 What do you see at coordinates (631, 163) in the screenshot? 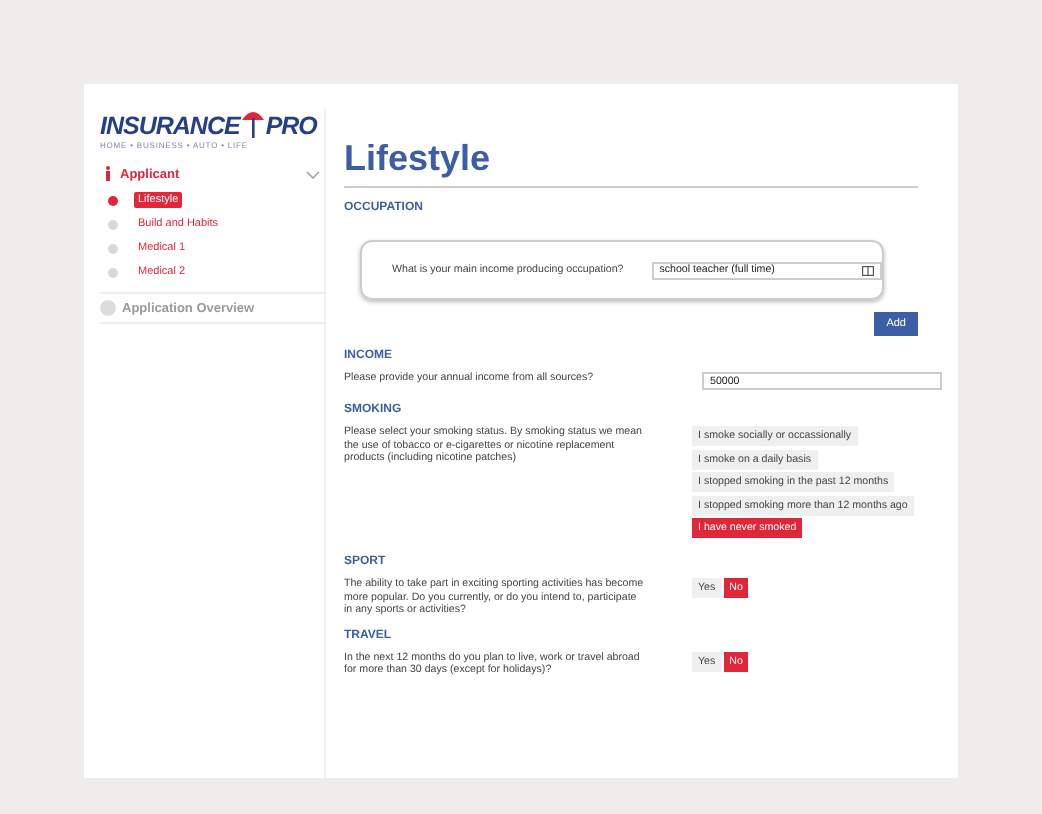
I see `page-title: Lifestyle` at bounding box center [631, 163].